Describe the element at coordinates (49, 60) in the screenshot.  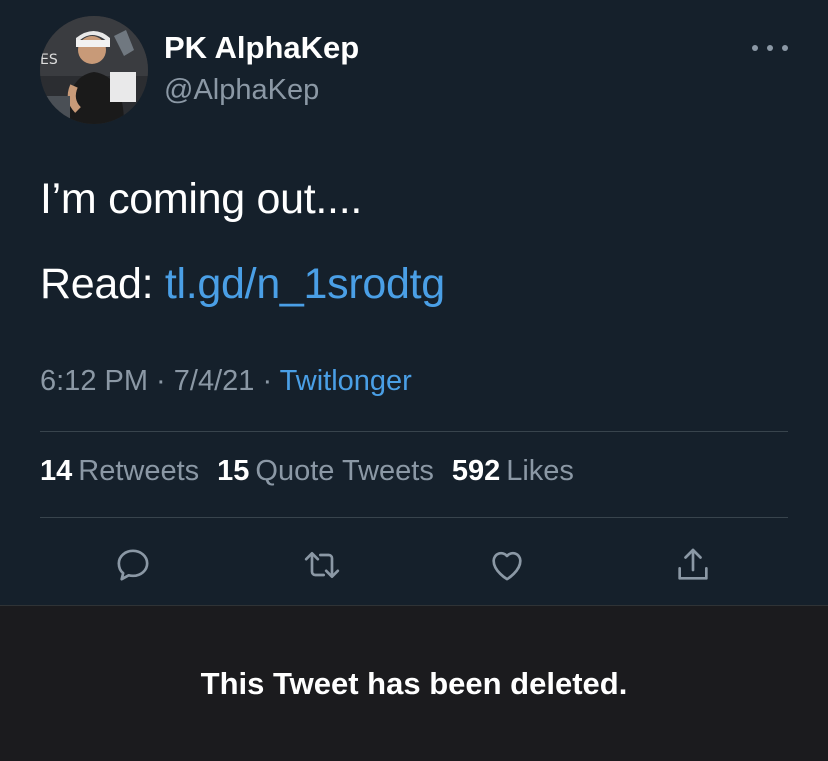
I see `svg-text: ES` at that location.